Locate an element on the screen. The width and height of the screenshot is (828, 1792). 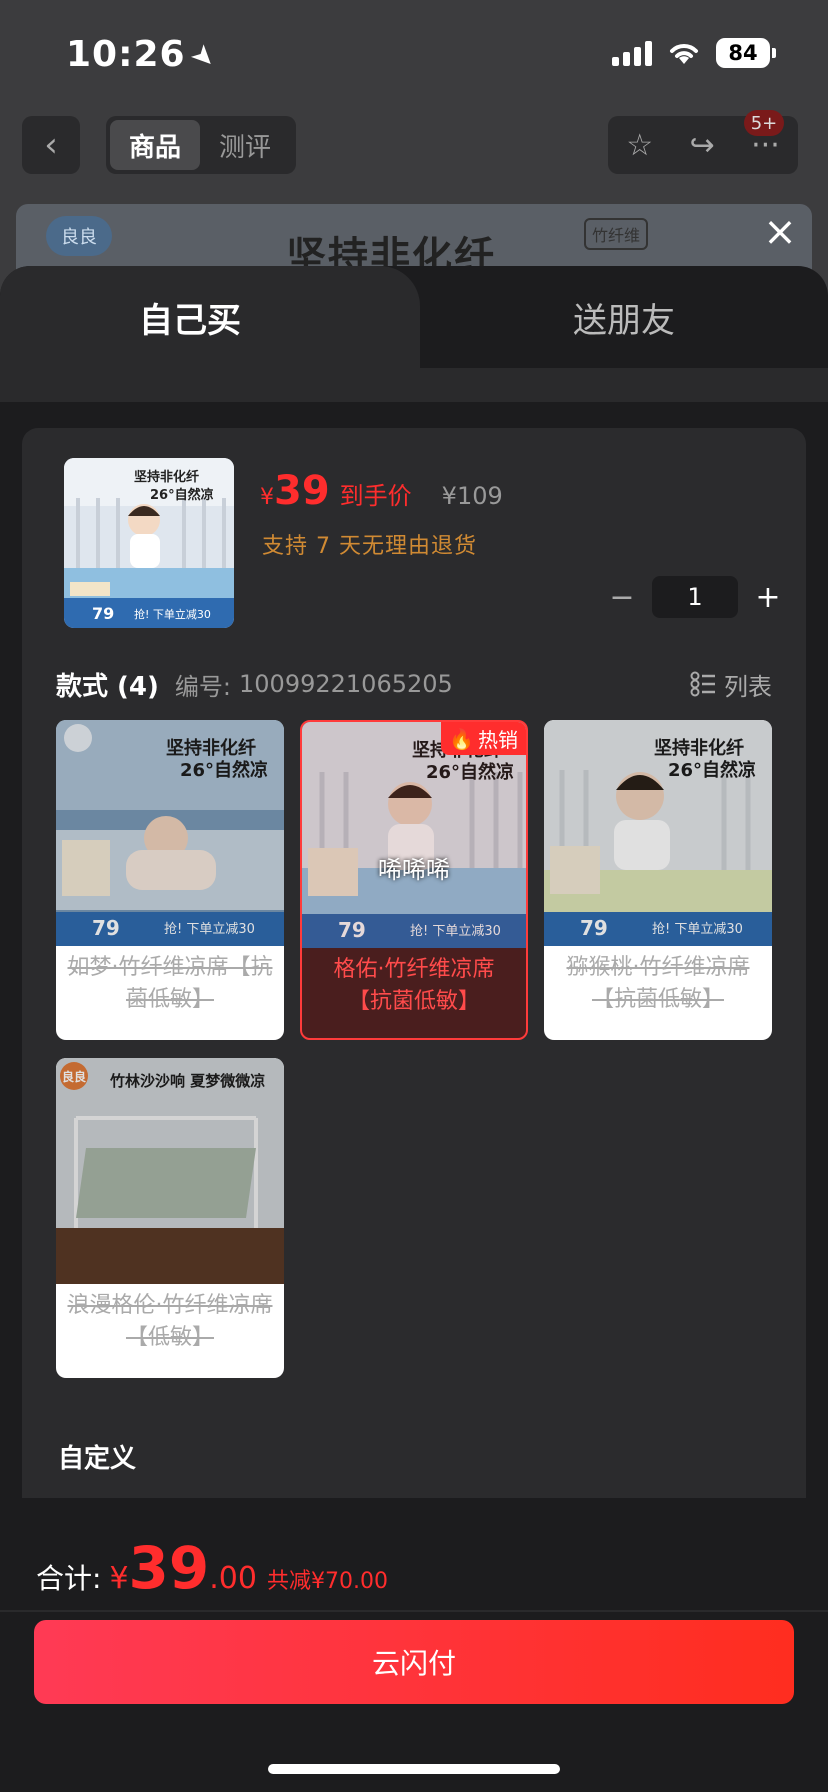
chevron-left-icon: ‹ is located at coordinates (51, 145).